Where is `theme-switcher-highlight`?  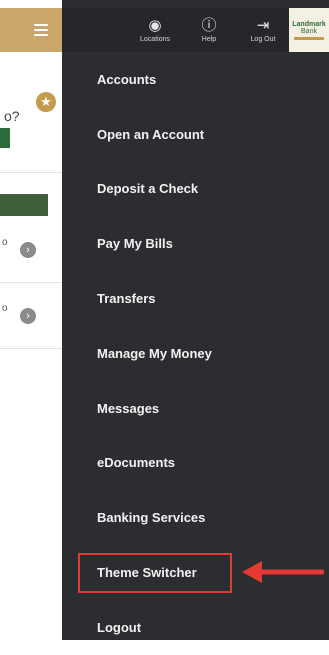 theme-switcher-highlight is located at coordinates (155, 573).